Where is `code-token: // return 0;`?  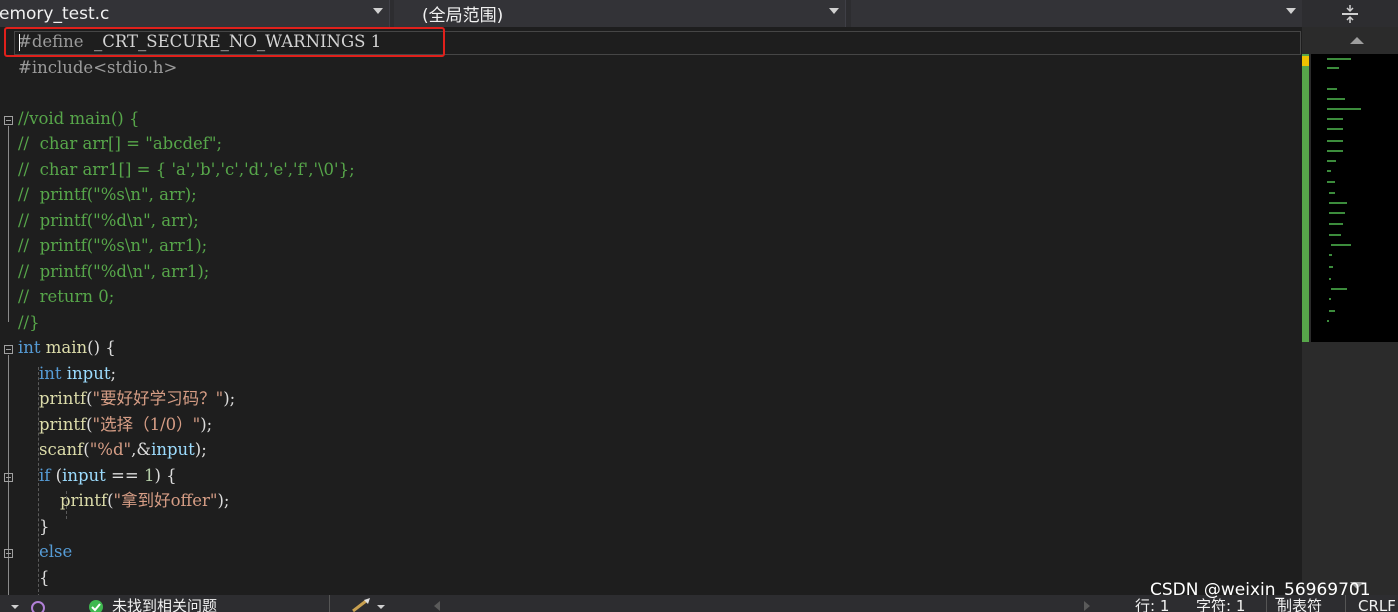
code-token: // return 0; is located at coordinates (66, 296).